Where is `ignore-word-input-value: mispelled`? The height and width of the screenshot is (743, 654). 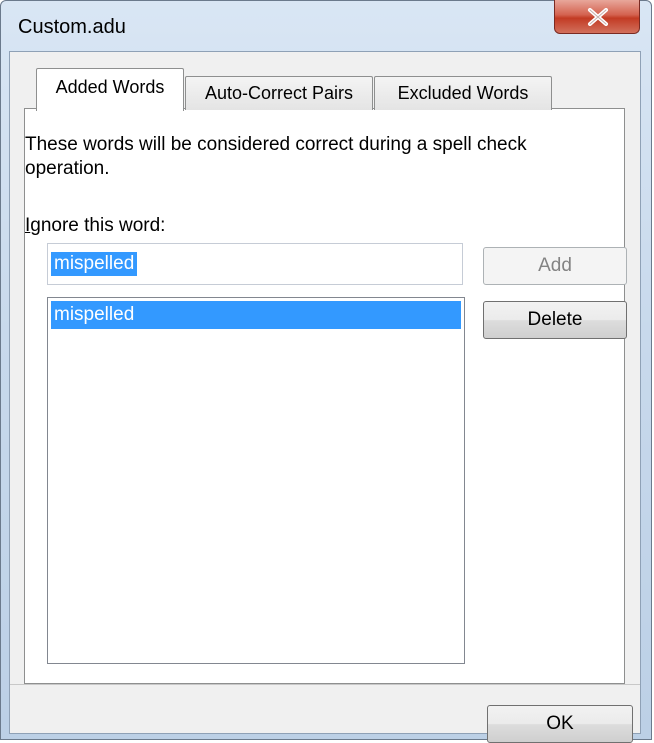 ignore-word-input-value: mispelled is located at coordinates (94, 264).